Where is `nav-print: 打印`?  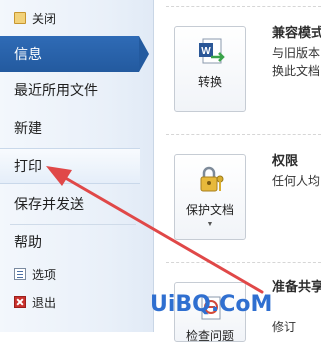
nav-print: 打印 is located at coordinates (70, 166).